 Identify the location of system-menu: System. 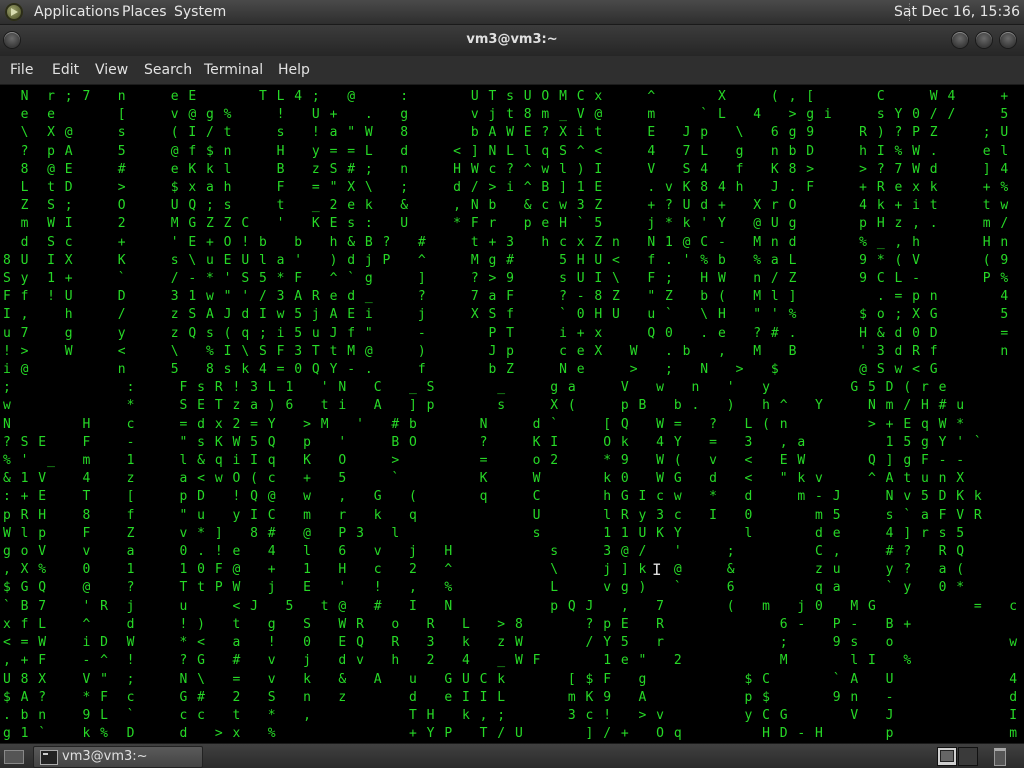
(200, 12).